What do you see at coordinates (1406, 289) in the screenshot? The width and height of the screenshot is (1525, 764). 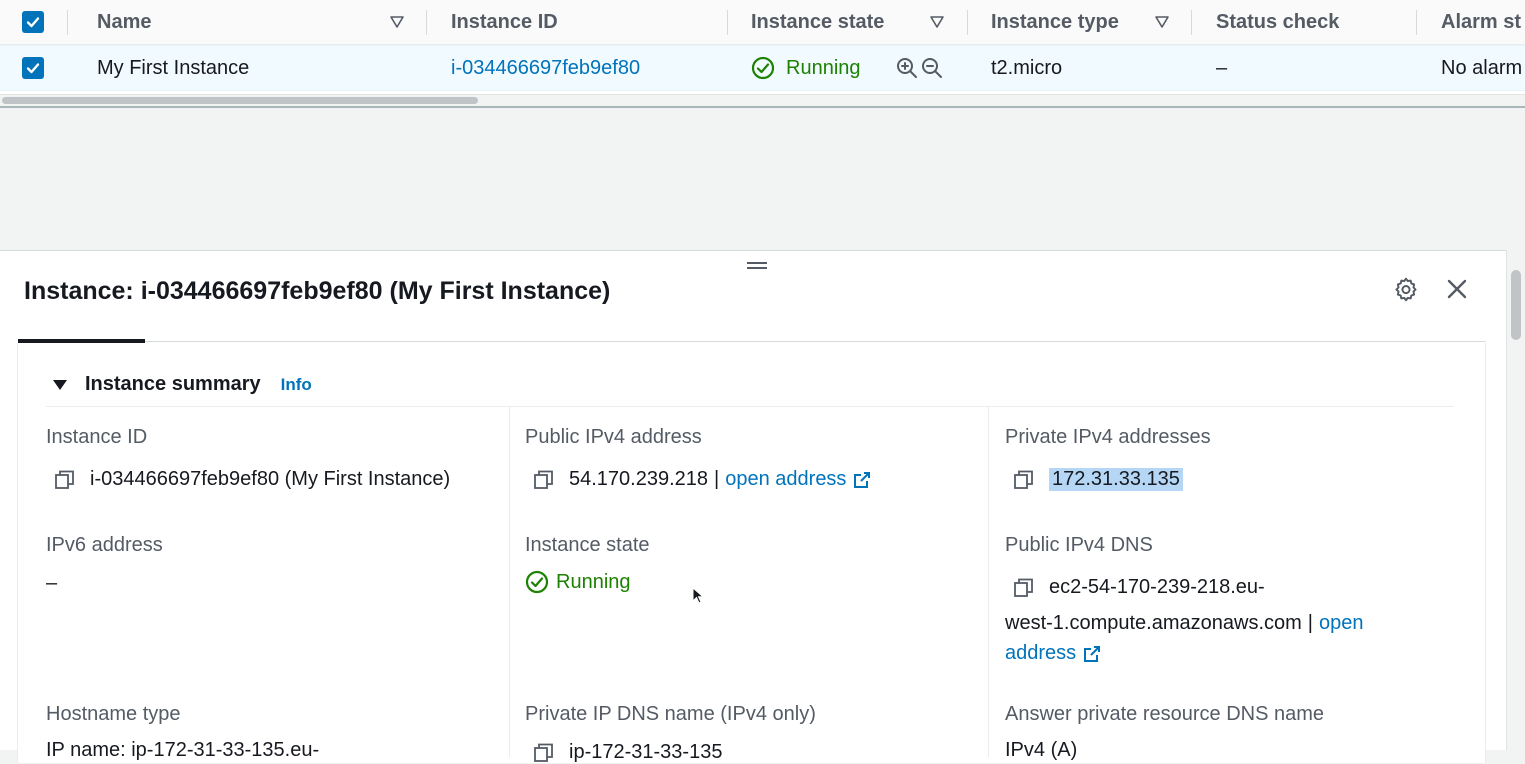 I see `gear-icon` at bounding box center [1406, 289].